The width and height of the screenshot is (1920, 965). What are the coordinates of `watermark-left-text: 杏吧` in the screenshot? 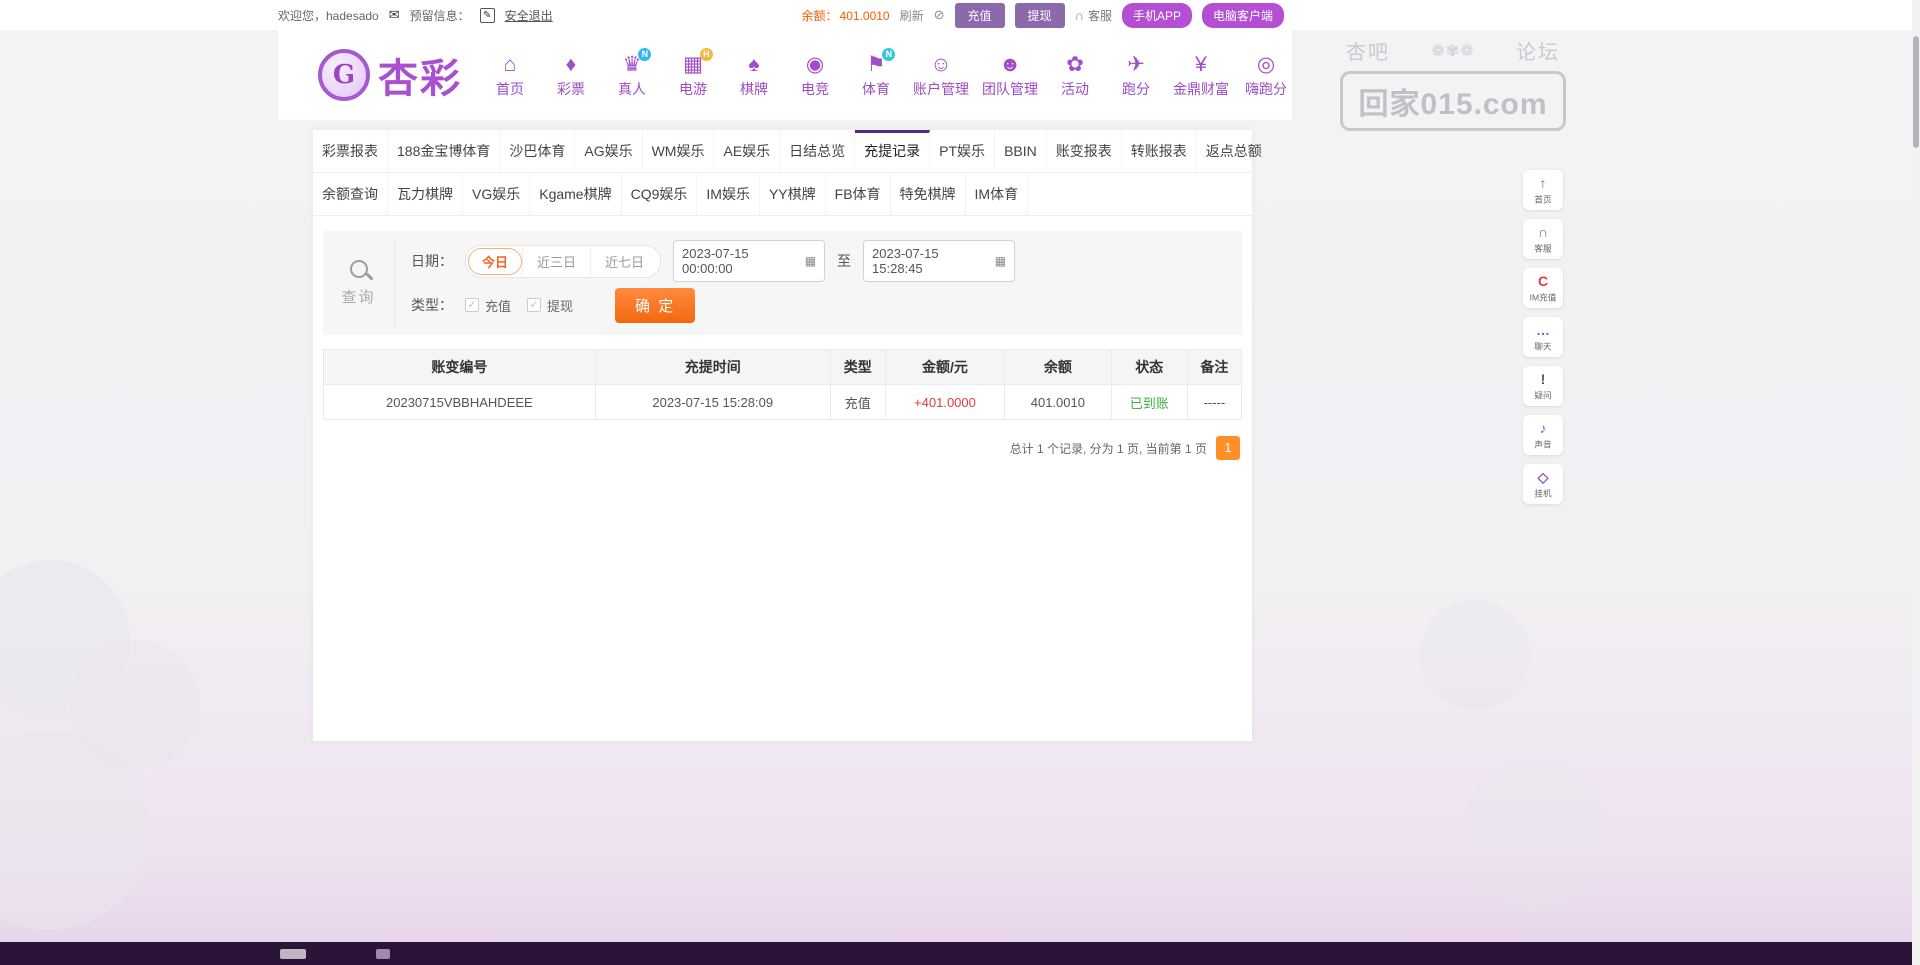 It's located at (1368, 53).